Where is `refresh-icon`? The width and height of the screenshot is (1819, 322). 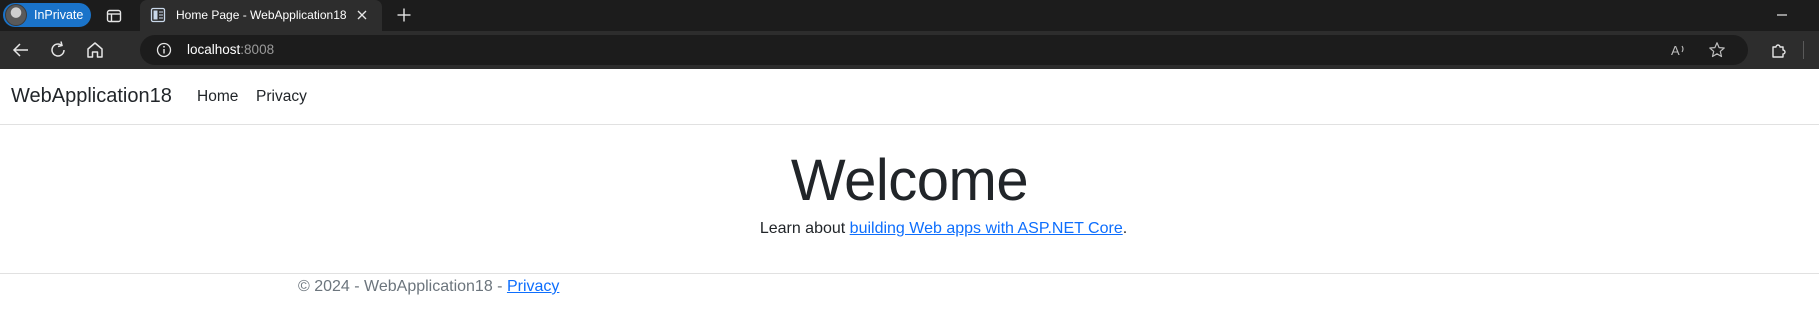
refresh-icon is located at coordinates (58, 50).